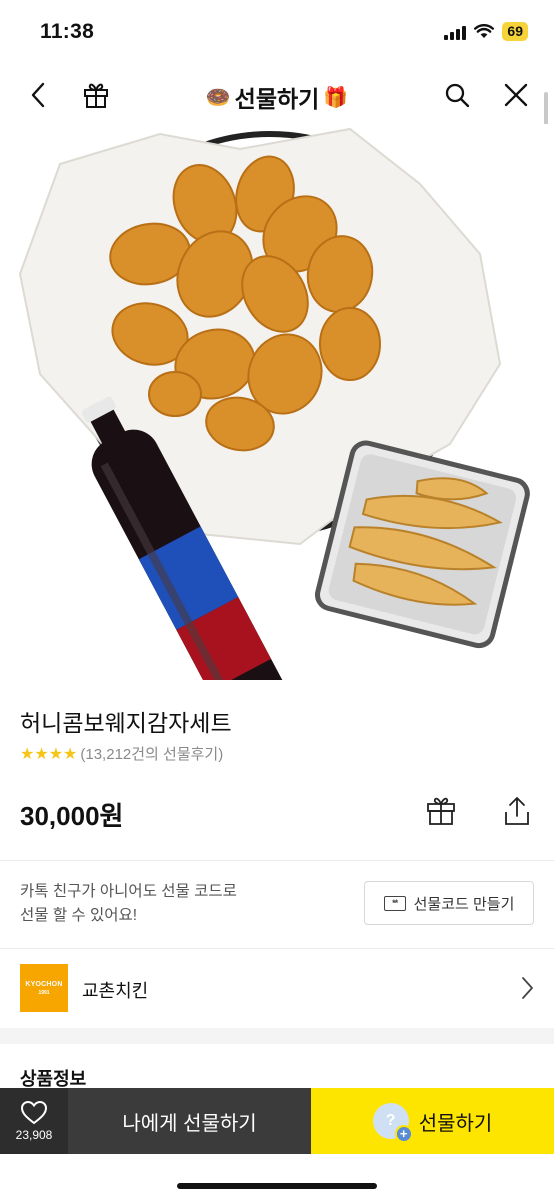 This screenshot has height=1200, width=554. I want to click on brand-logo: KYOCHON 1991, so click(44, 988).